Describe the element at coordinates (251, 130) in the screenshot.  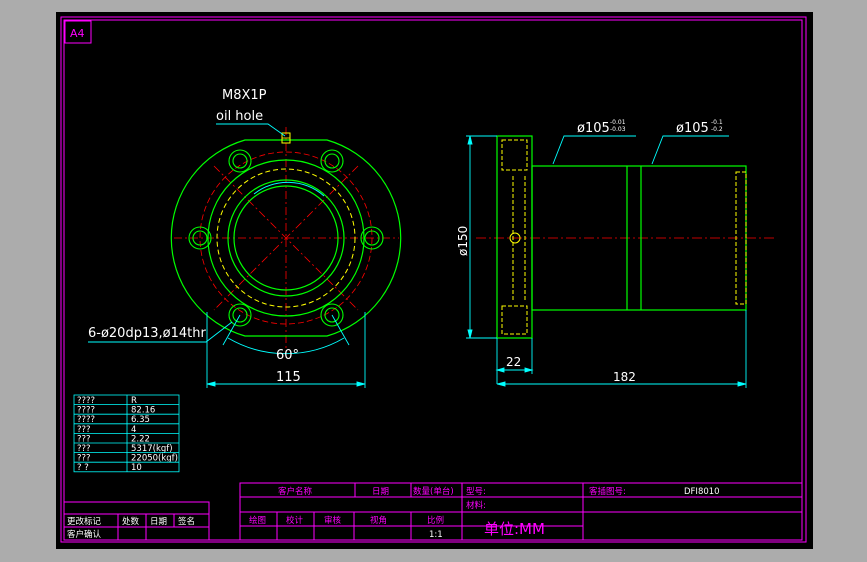
I see `oil-hole-leader` at that location.